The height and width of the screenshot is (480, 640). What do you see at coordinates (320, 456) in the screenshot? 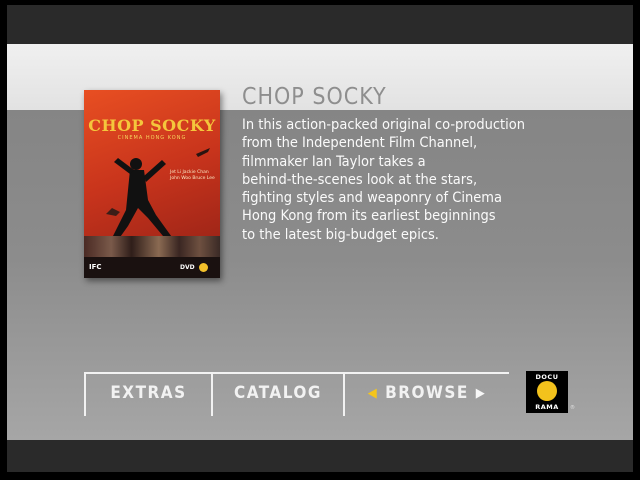
I see `bottom-bar` at bounding box center [320, 456].